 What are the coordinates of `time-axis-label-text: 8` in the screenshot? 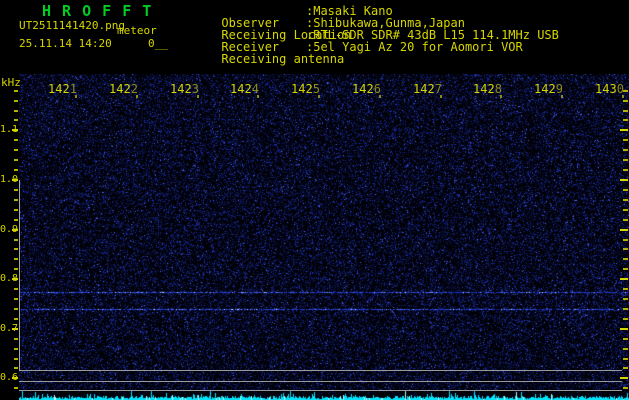 It's located at (498, 89).